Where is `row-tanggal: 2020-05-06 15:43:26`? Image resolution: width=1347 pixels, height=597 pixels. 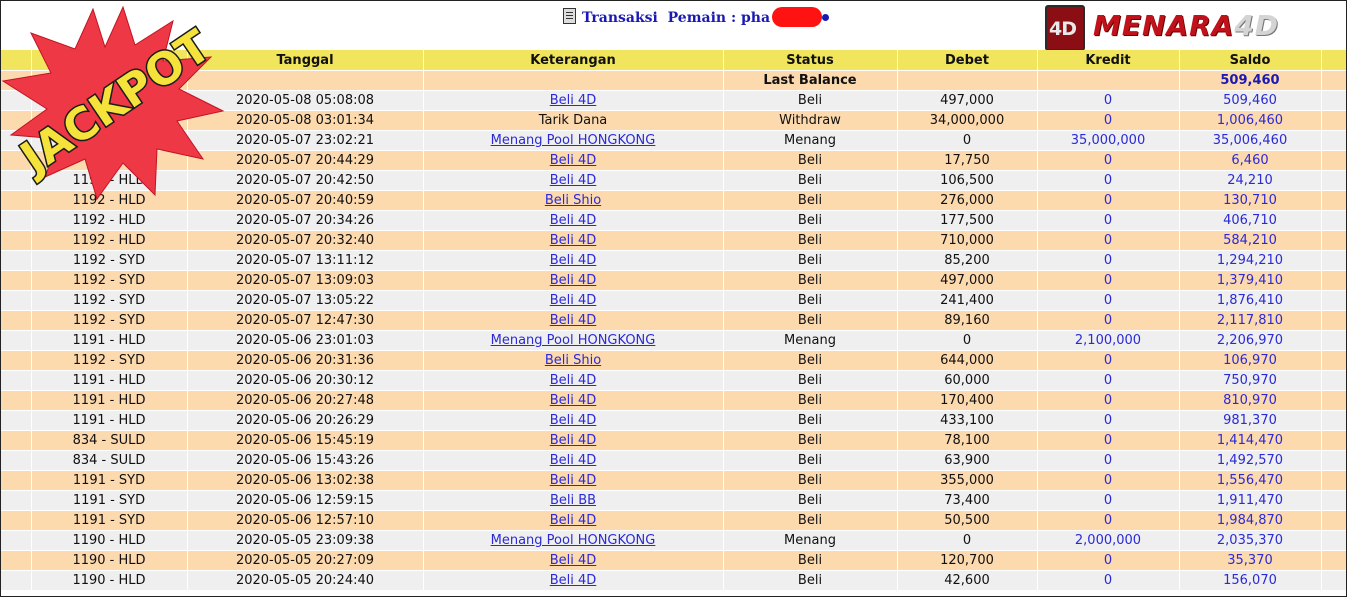 row-tanggal: 2020-05-06 15:43:26 is located at coordinates (305, 460).